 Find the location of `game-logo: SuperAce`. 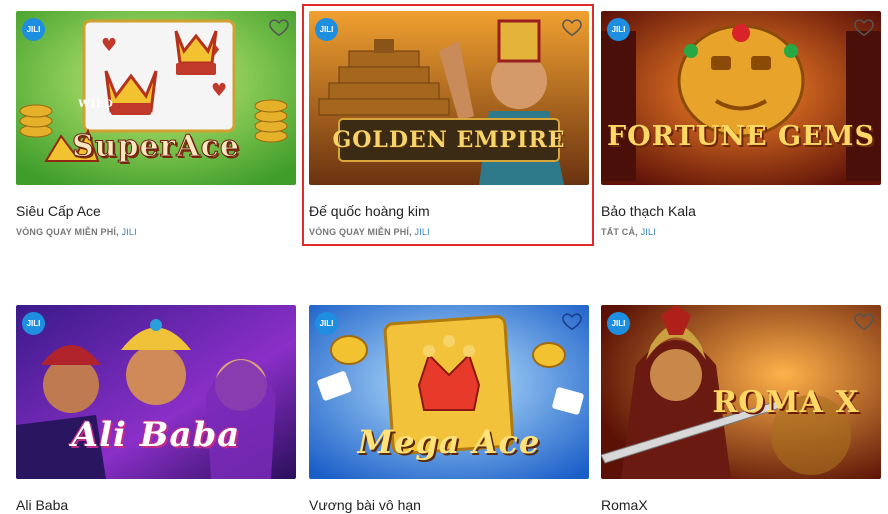

game-logo: SuperAce is located at coordinates (156, 147).